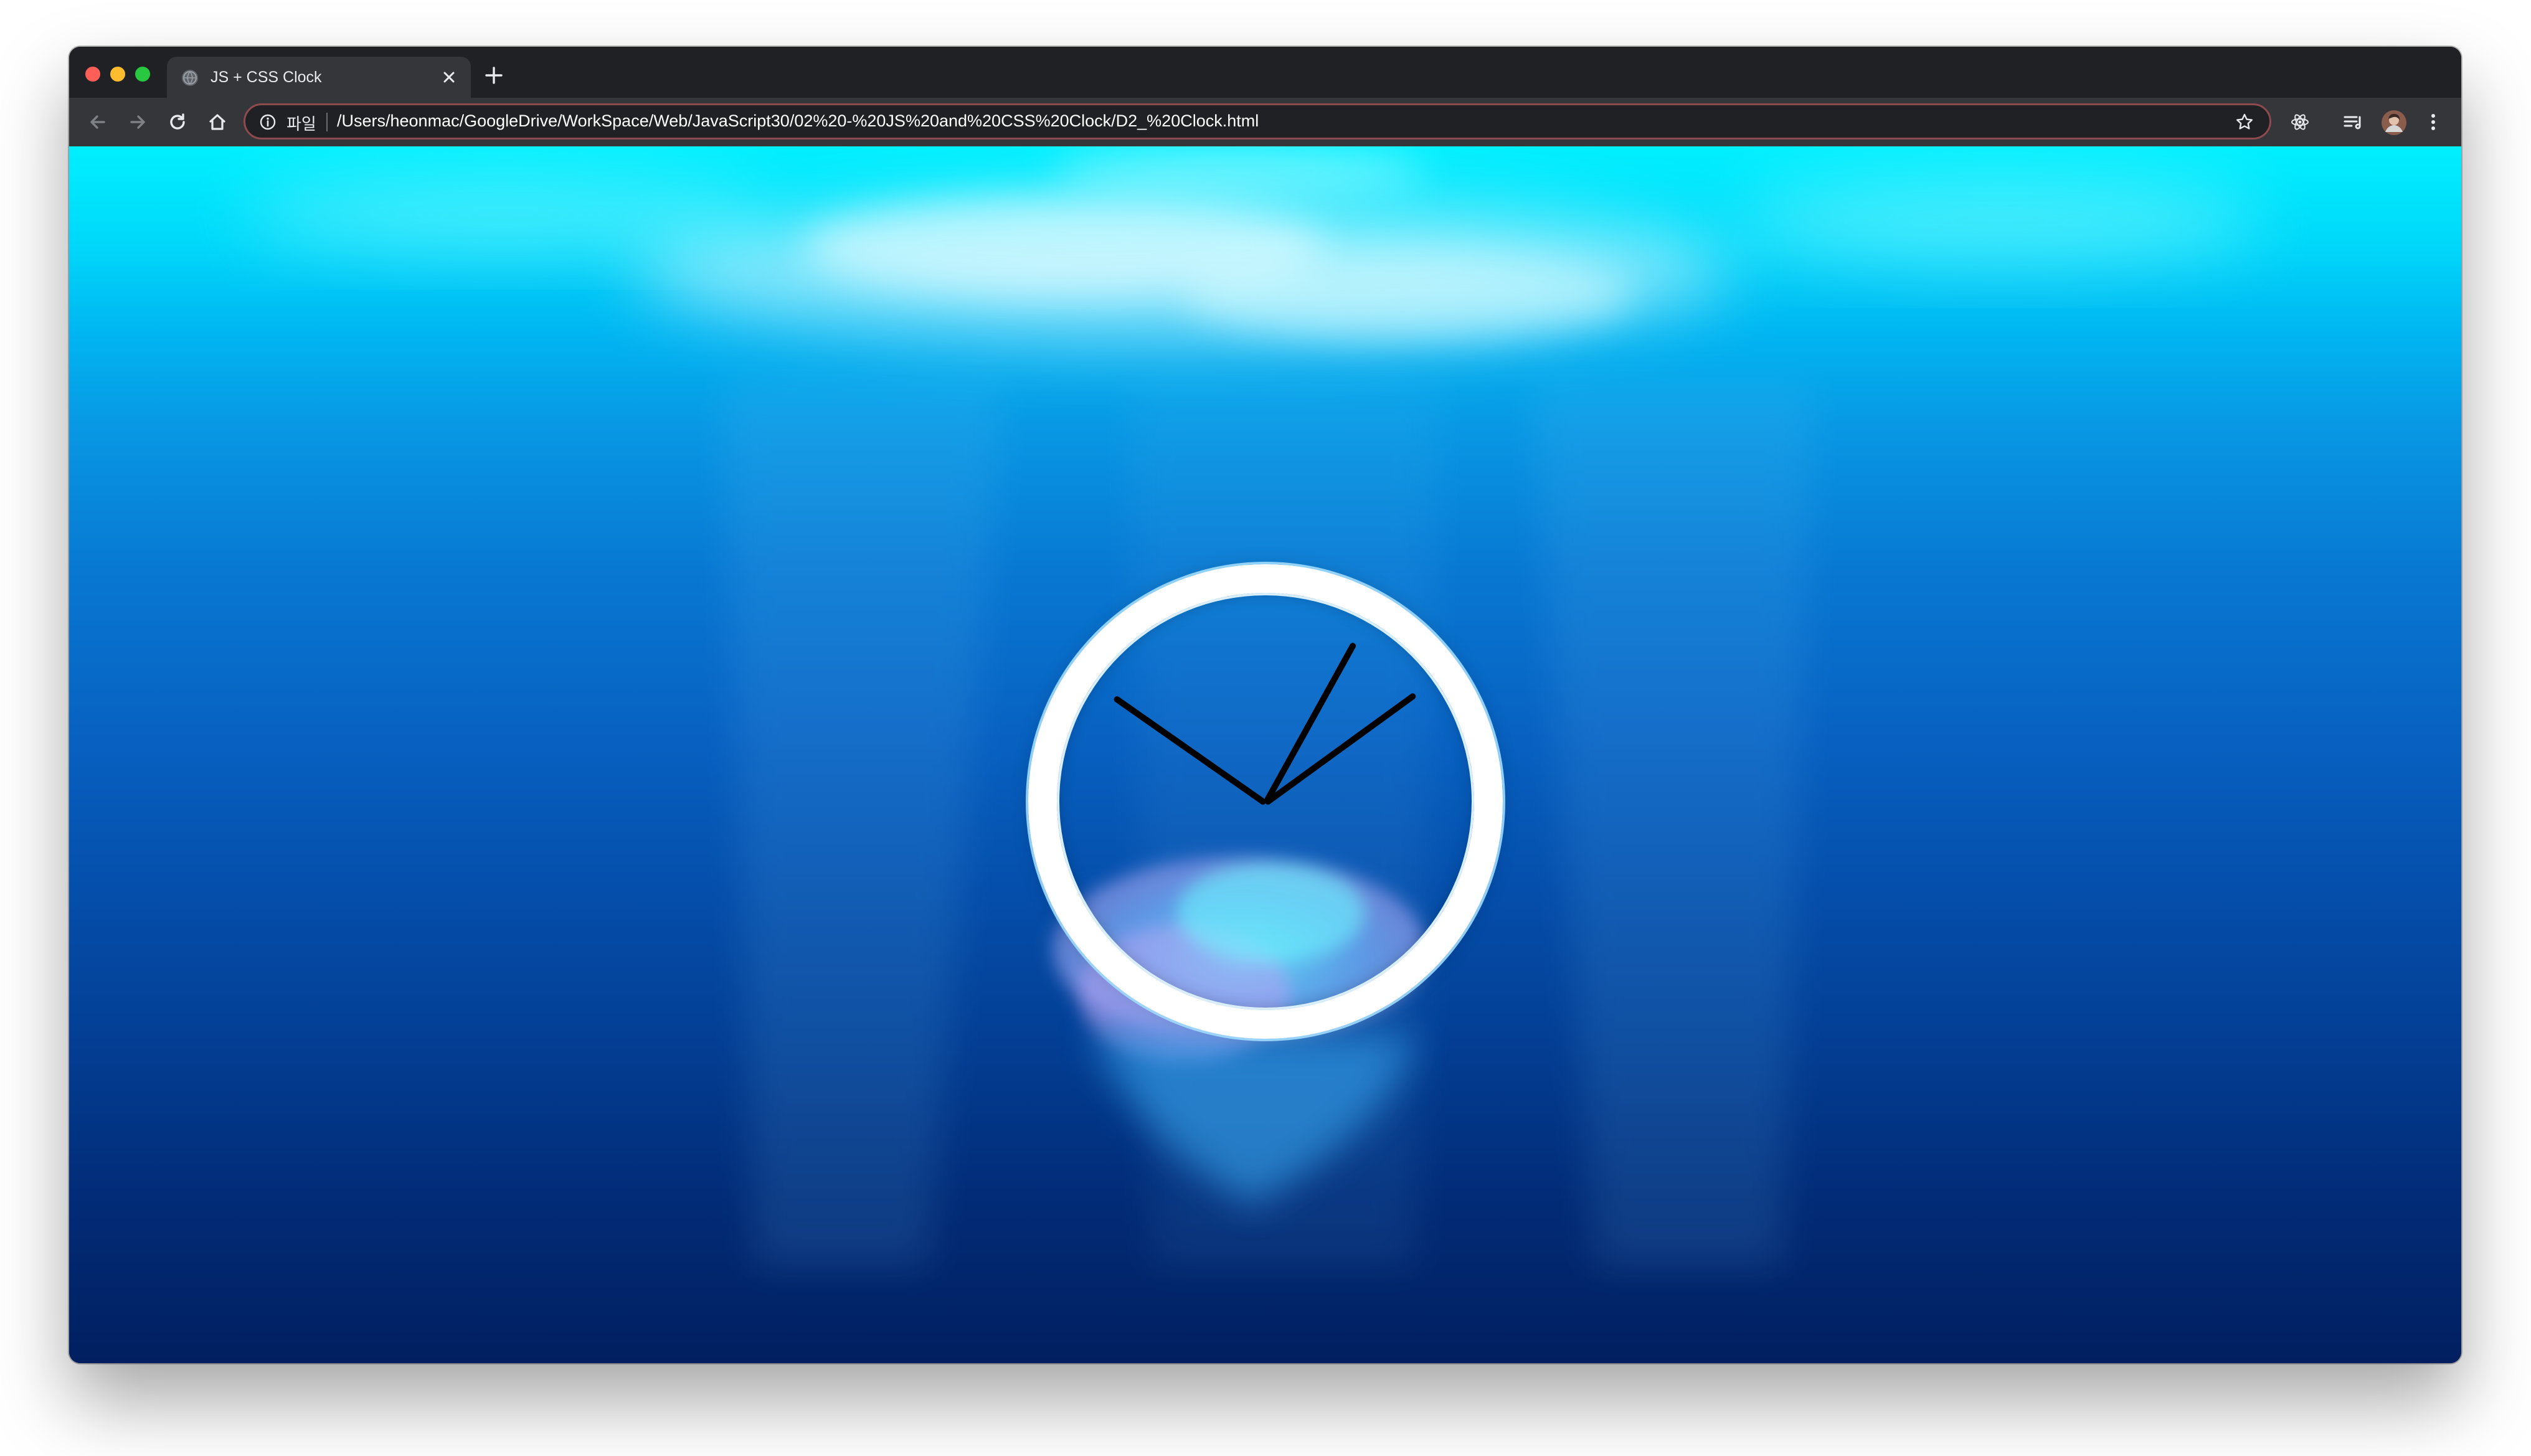 This screenshot has width=2531, height=1456. What do you see at coordinates (2433, 123) in the screenshot?
I see `menu-dots-icon` at bounding box center [2433, 123].